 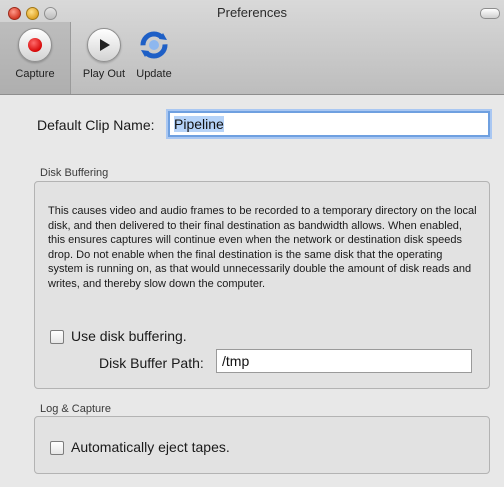 I want to click on use-disk-buffering-label: Use disk buffering., so click(x=129, y=336).